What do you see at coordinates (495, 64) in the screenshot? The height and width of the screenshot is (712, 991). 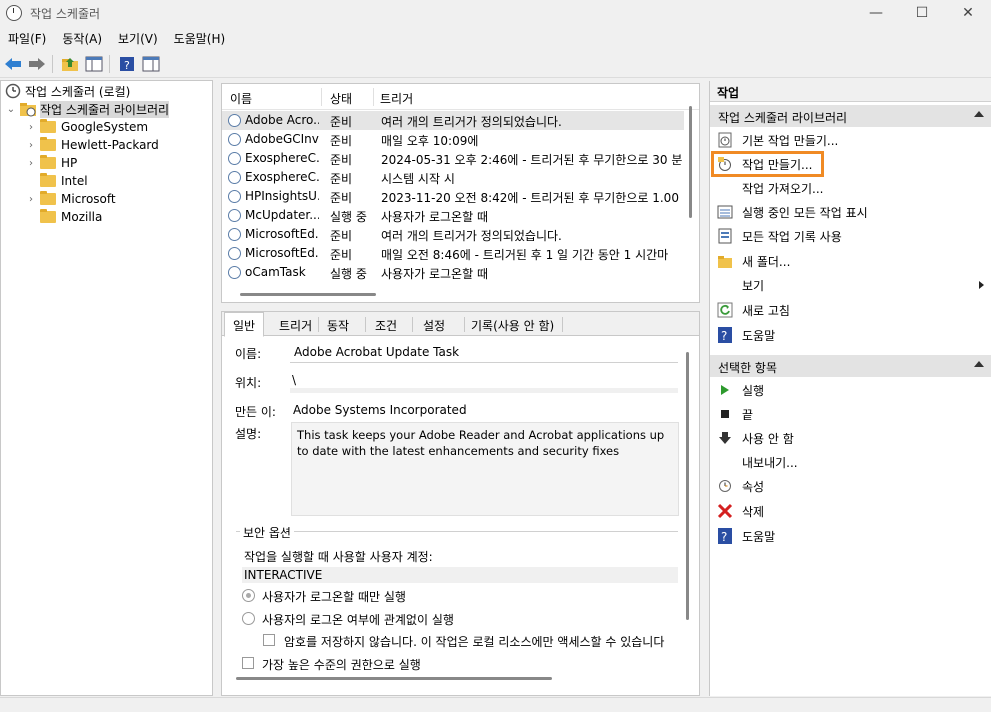 I see `toolbar: ?` at bounding box center [495, 64].